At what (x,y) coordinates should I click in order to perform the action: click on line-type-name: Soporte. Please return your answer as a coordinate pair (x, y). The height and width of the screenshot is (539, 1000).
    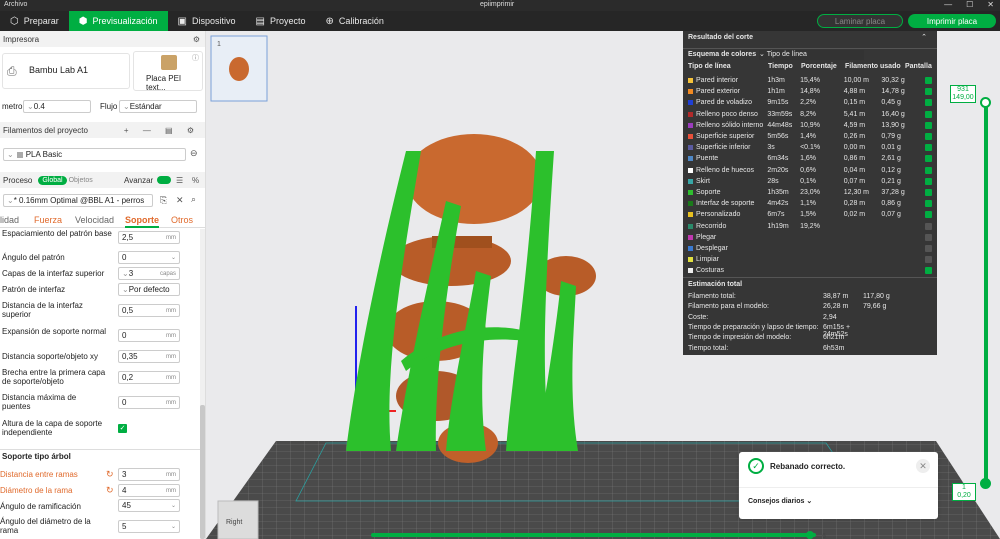
    Looking at the image, I should click on (708, 192).